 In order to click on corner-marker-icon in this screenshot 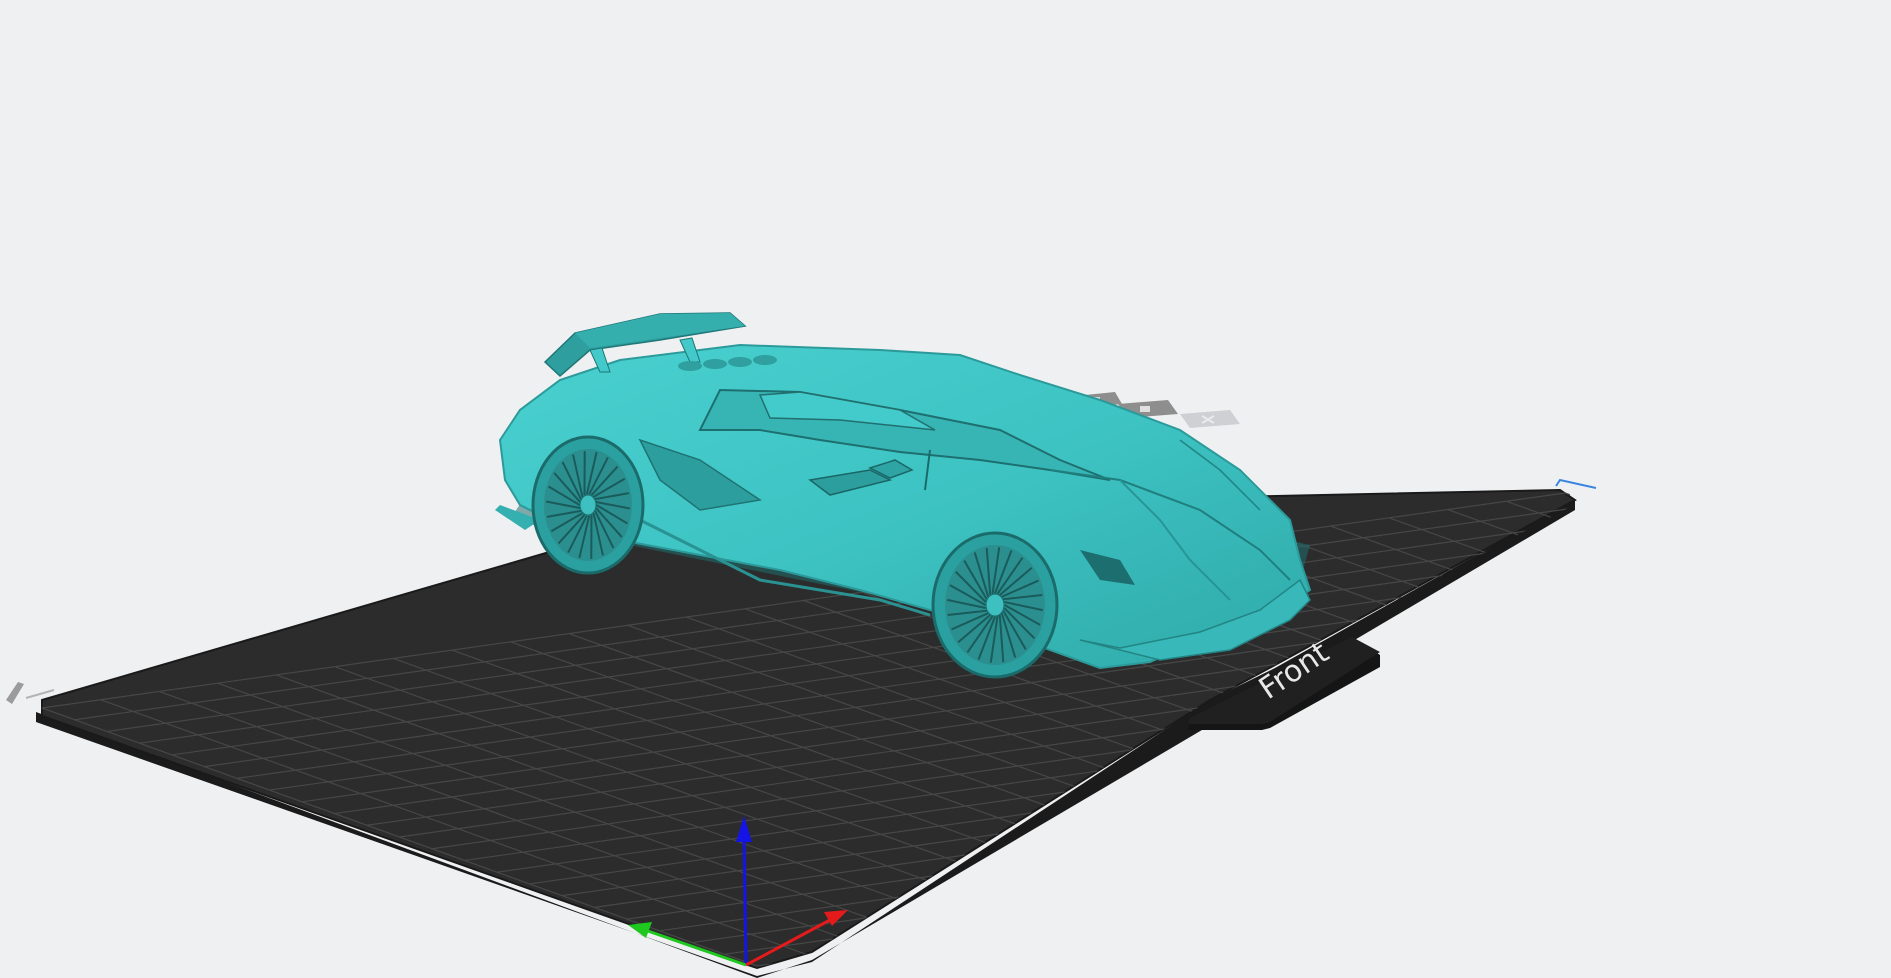, I will do `click(1576, 483)`.